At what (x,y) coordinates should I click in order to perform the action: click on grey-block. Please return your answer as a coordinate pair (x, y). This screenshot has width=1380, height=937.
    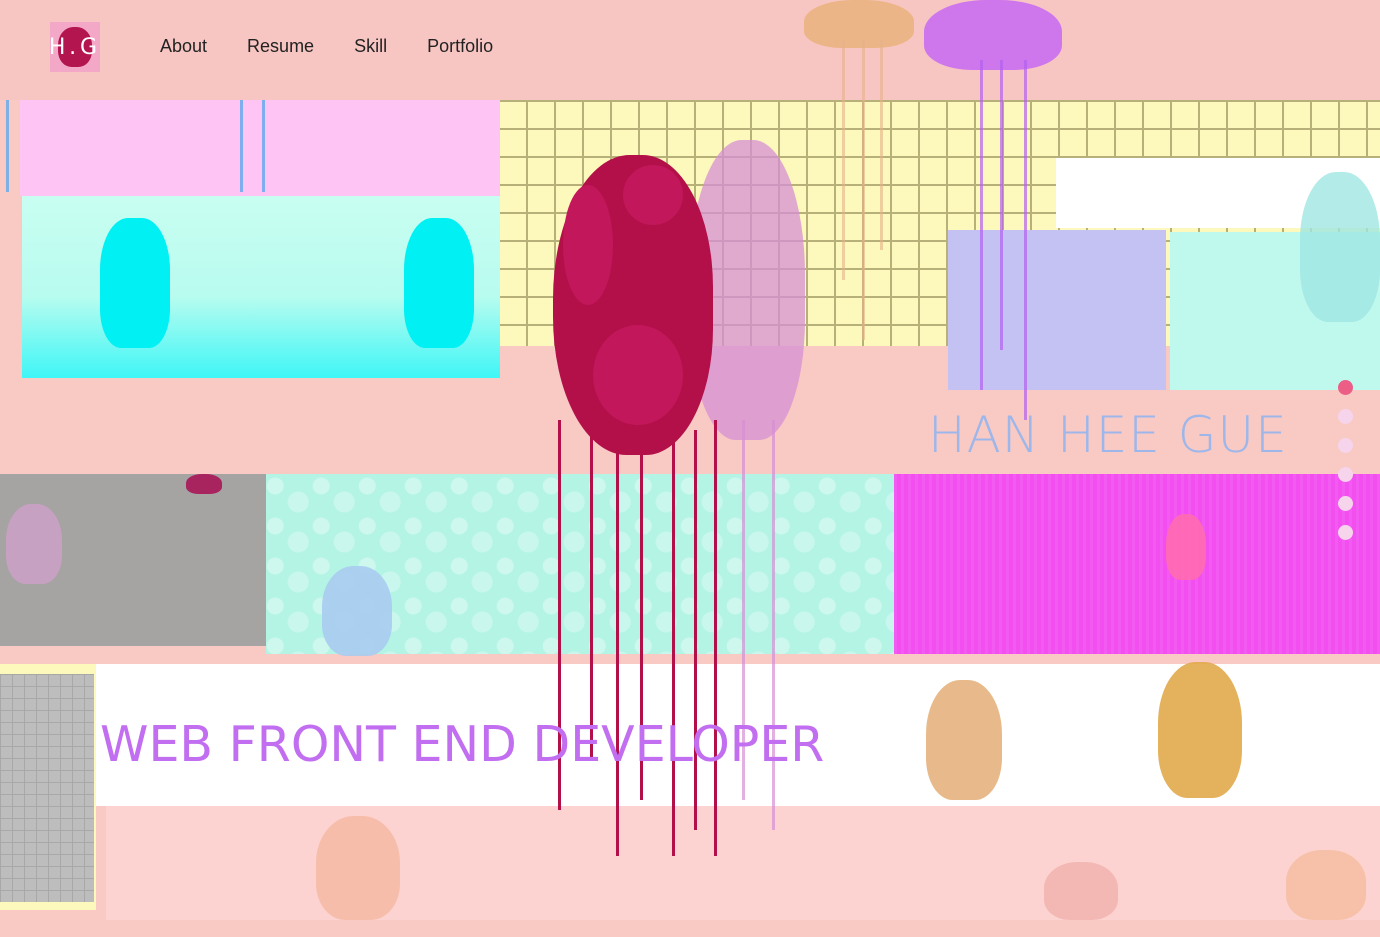
    Looking at the image, I should click on (133, 560).